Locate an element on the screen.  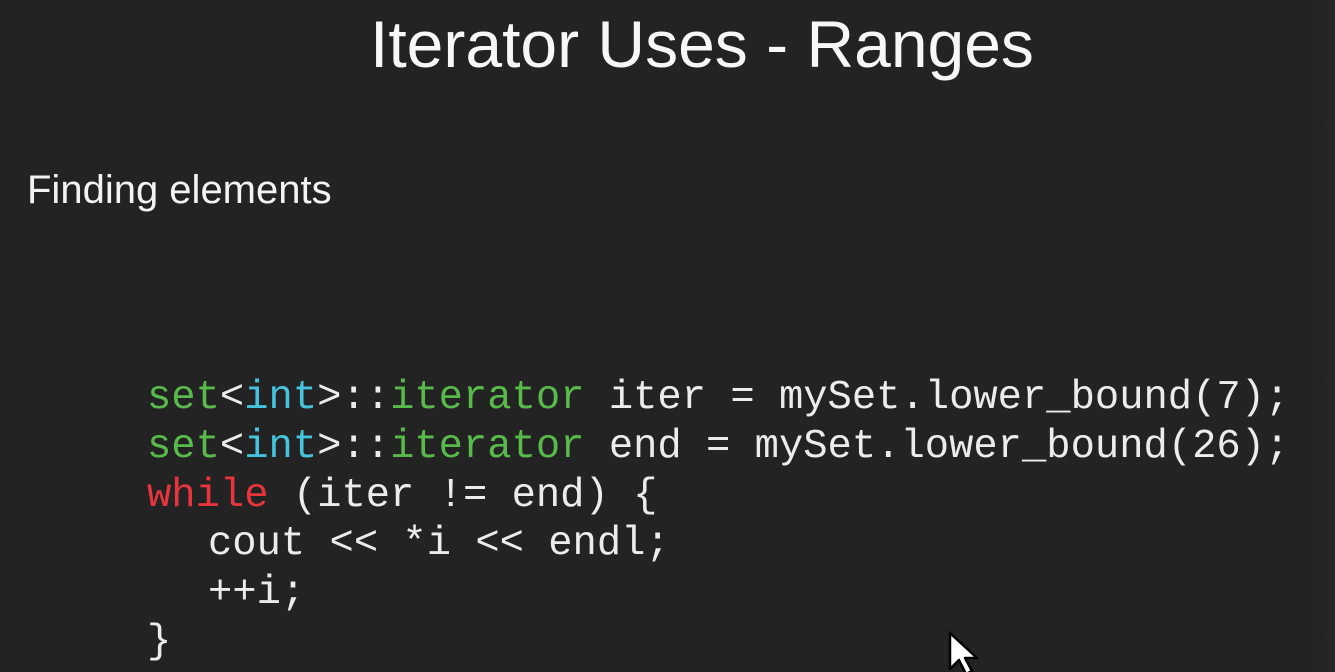
slide-title: Iterator Uses - Ranges is located at coordinates (702, 44).